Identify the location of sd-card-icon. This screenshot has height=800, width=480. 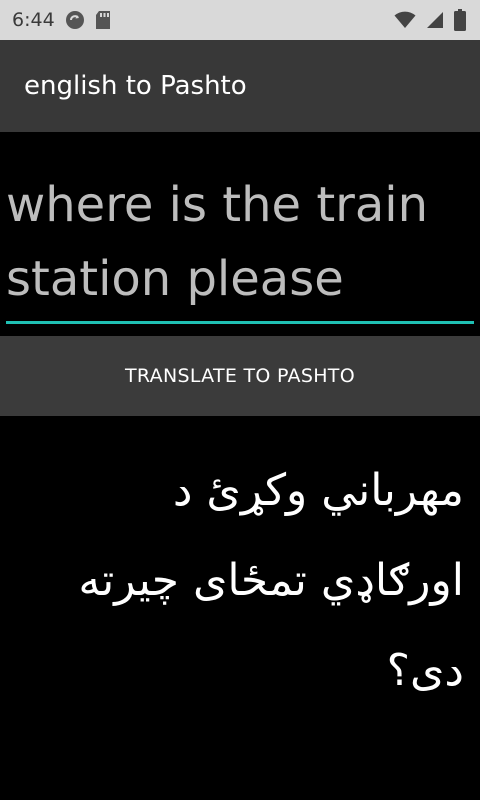
(103, 20).